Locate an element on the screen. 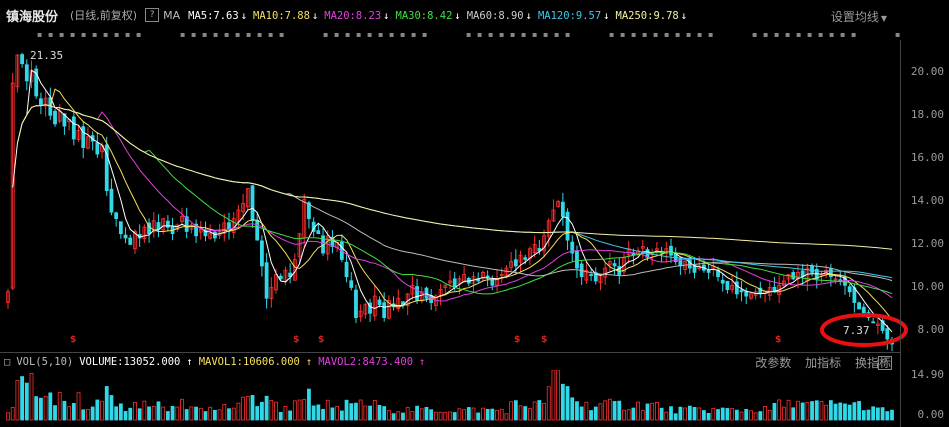 Image resolution: width=949 pixels, height=427 pixels. ma-settings-button: 设置均线 ▼ is located at coordinates (859, 16).